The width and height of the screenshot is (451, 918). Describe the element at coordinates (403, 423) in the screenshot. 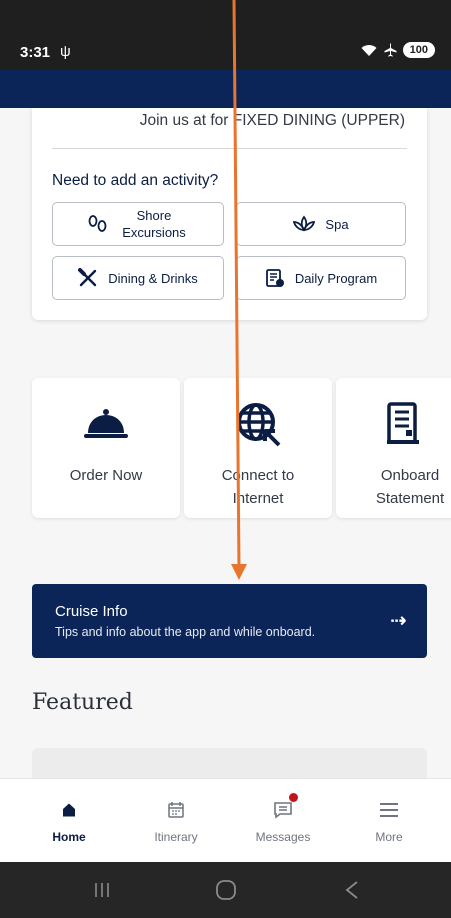

I see `receipt-icon` at that location.